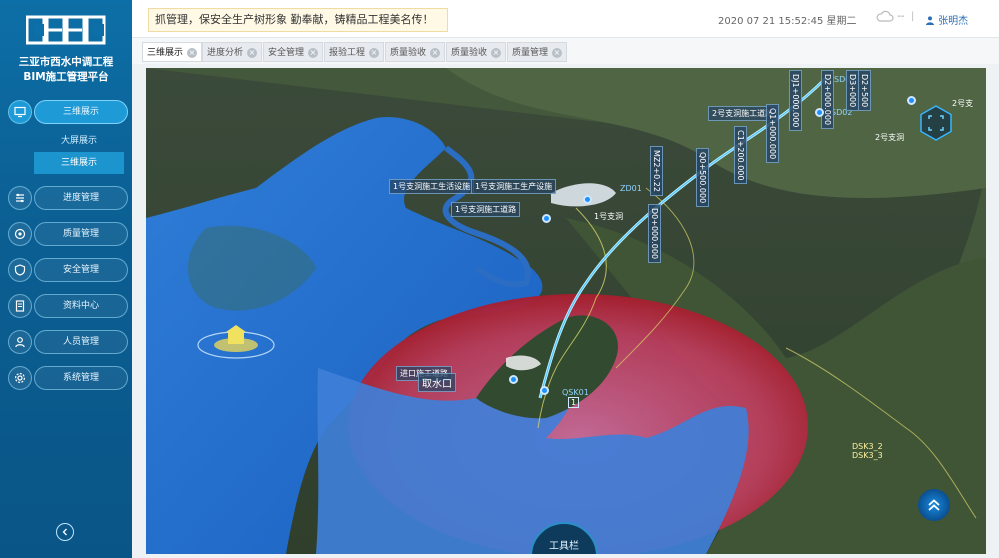  What do you see at coordinates (347, 53) in the screenshot?
I see `tab-label: 报验工程` at bounding box center [347, 53].